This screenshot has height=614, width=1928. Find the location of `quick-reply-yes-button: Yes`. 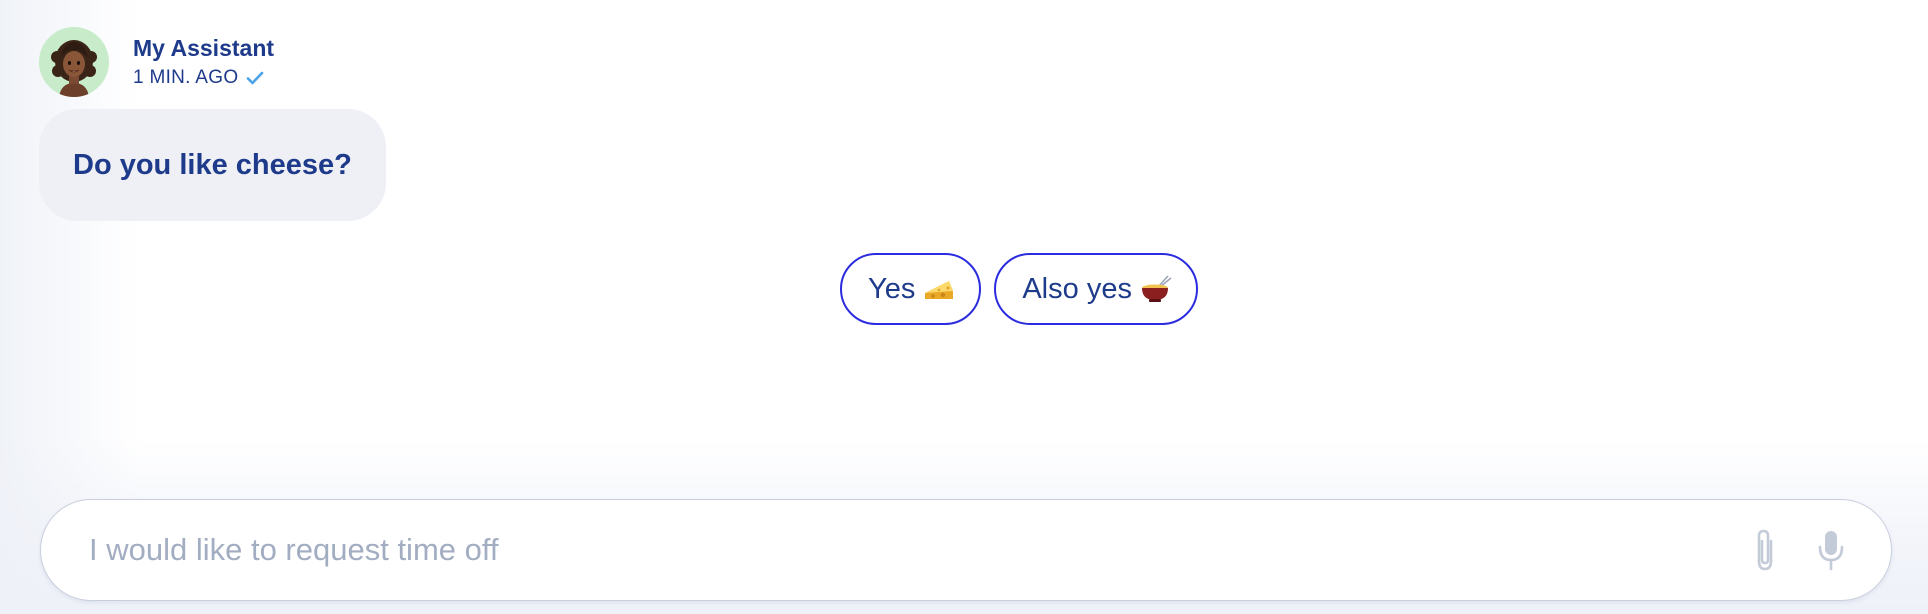

quick-reply-yes-button: Yes is located at coordinates (911, 289).